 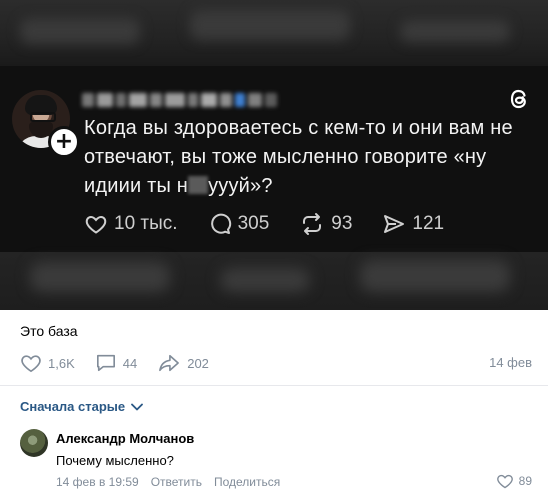 I want to click on comment-meta: 14 фев в 19:59 Ответить Поделиться, so click(x=168, y=482).